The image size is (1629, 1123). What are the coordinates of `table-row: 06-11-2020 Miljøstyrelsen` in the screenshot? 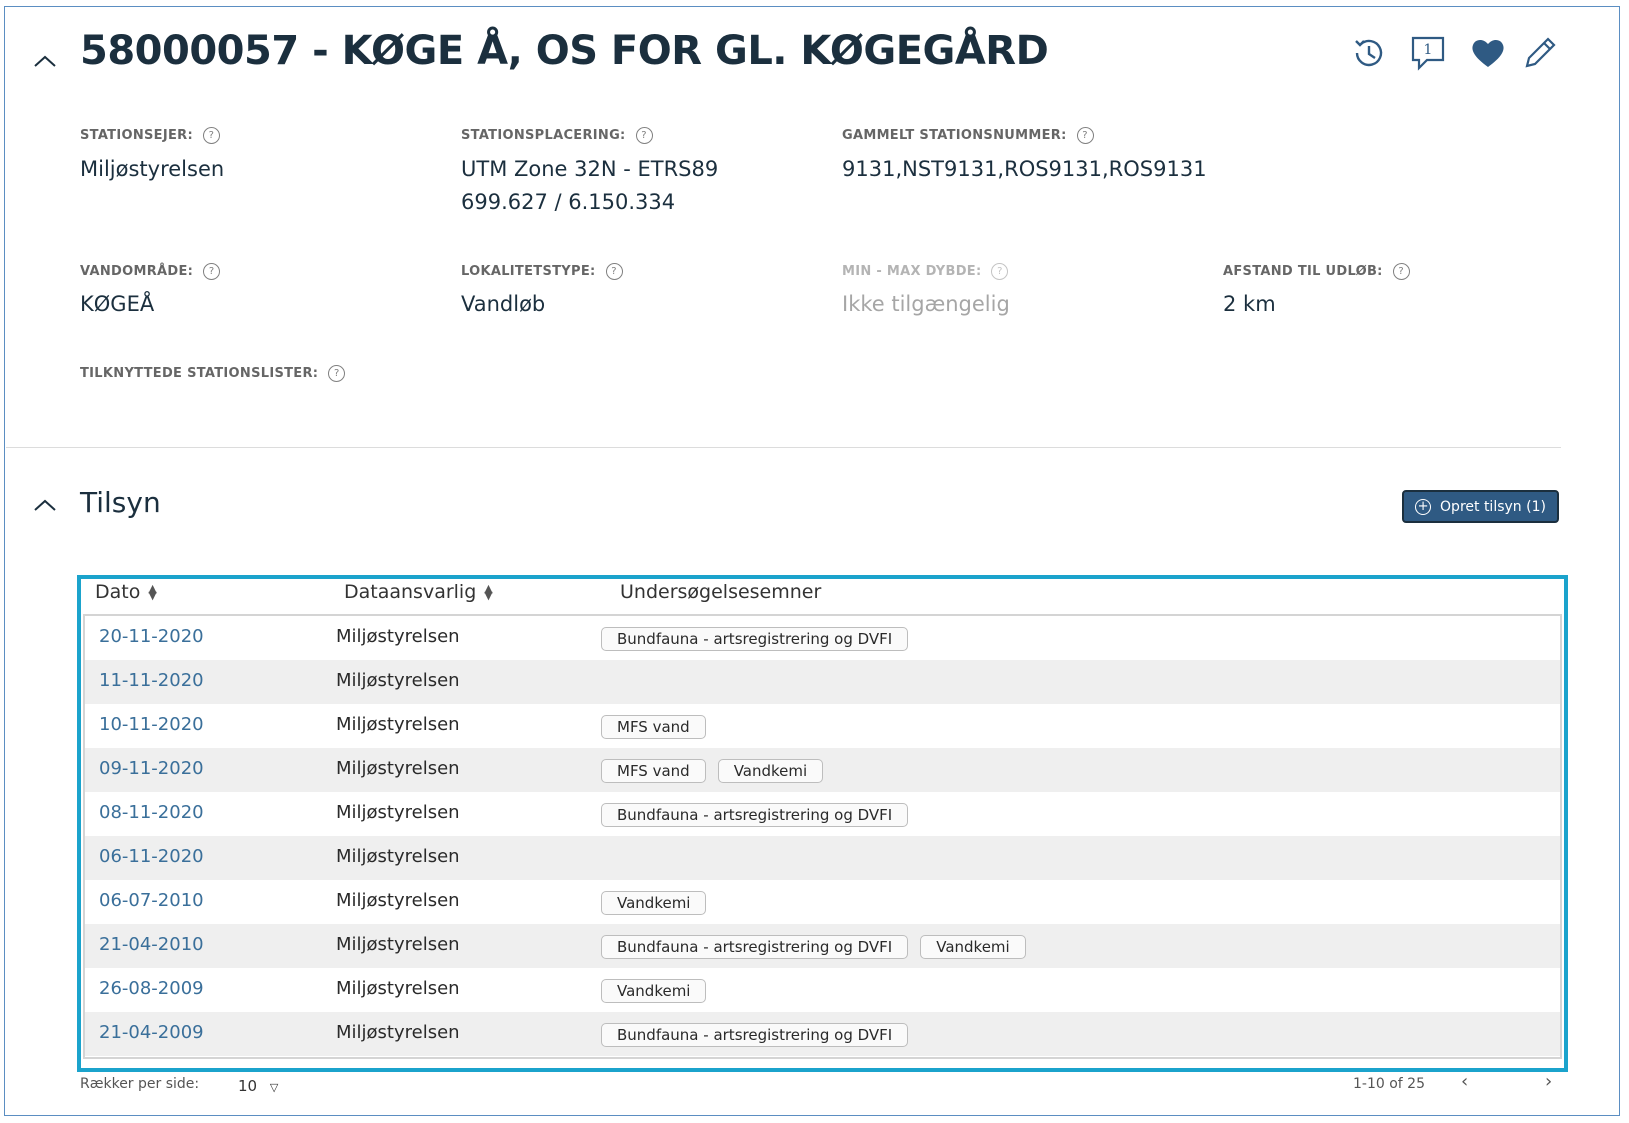 It's located at (822, 858).